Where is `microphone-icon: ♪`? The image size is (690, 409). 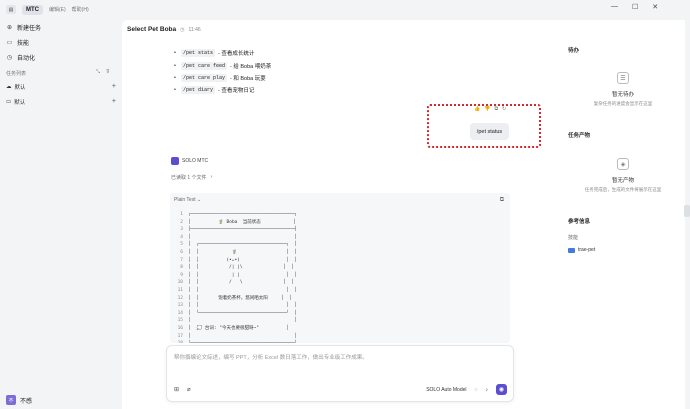
microphone-icon: ♪ is located at coordinates (487, 390).